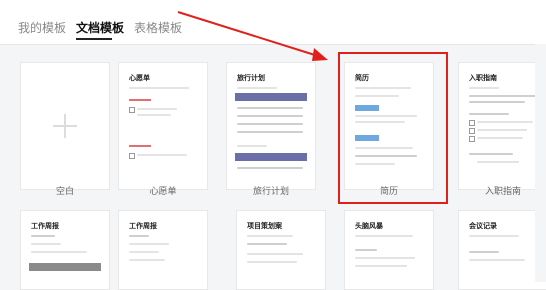  Describe the element at coordinates (270, 191) in the screenshot. I see `caption-travel-plan: 旅行计划` at that location.